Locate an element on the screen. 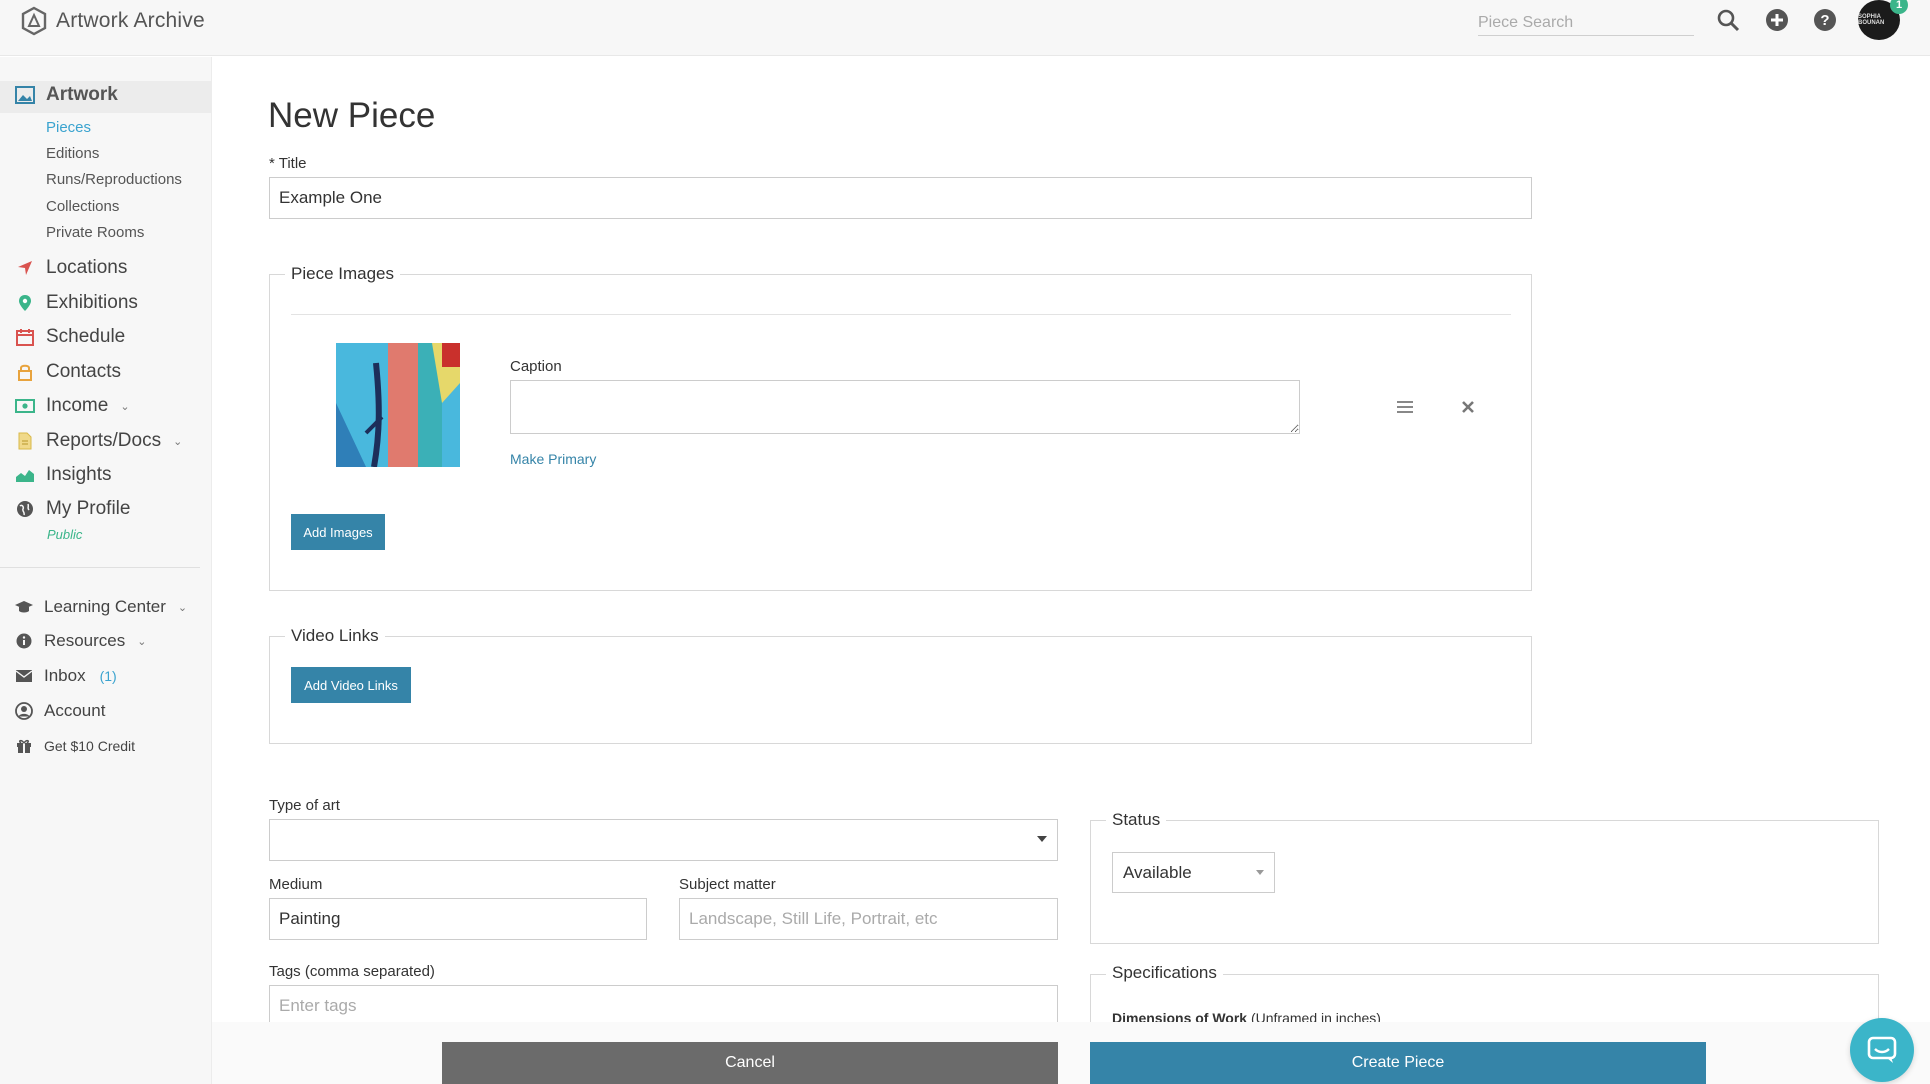  sidebar-sub-private-rooms: Private Rooms is located at coordinates (95, 232).